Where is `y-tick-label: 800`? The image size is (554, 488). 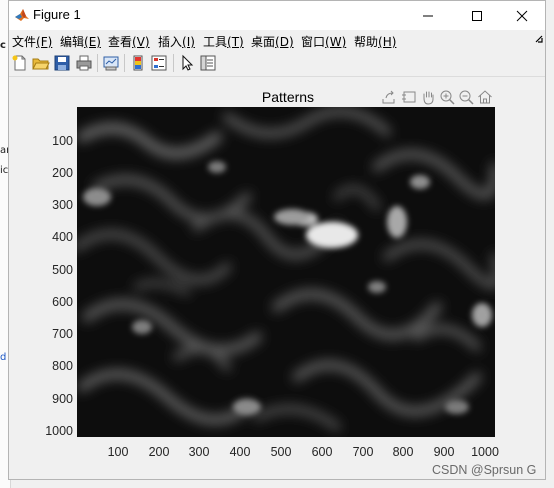
y-tick-label: 800 is located at coordinates (62, 366).